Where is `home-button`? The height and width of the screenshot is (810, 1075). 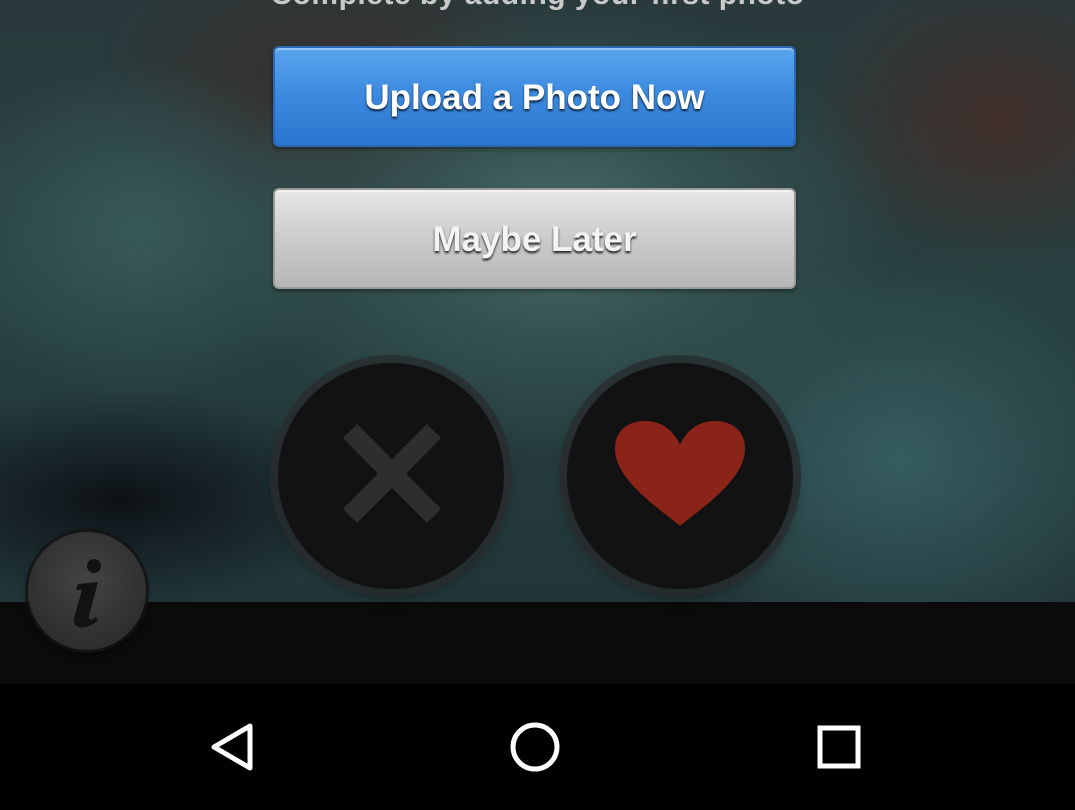 home-button is located at coordinates (535, 747).